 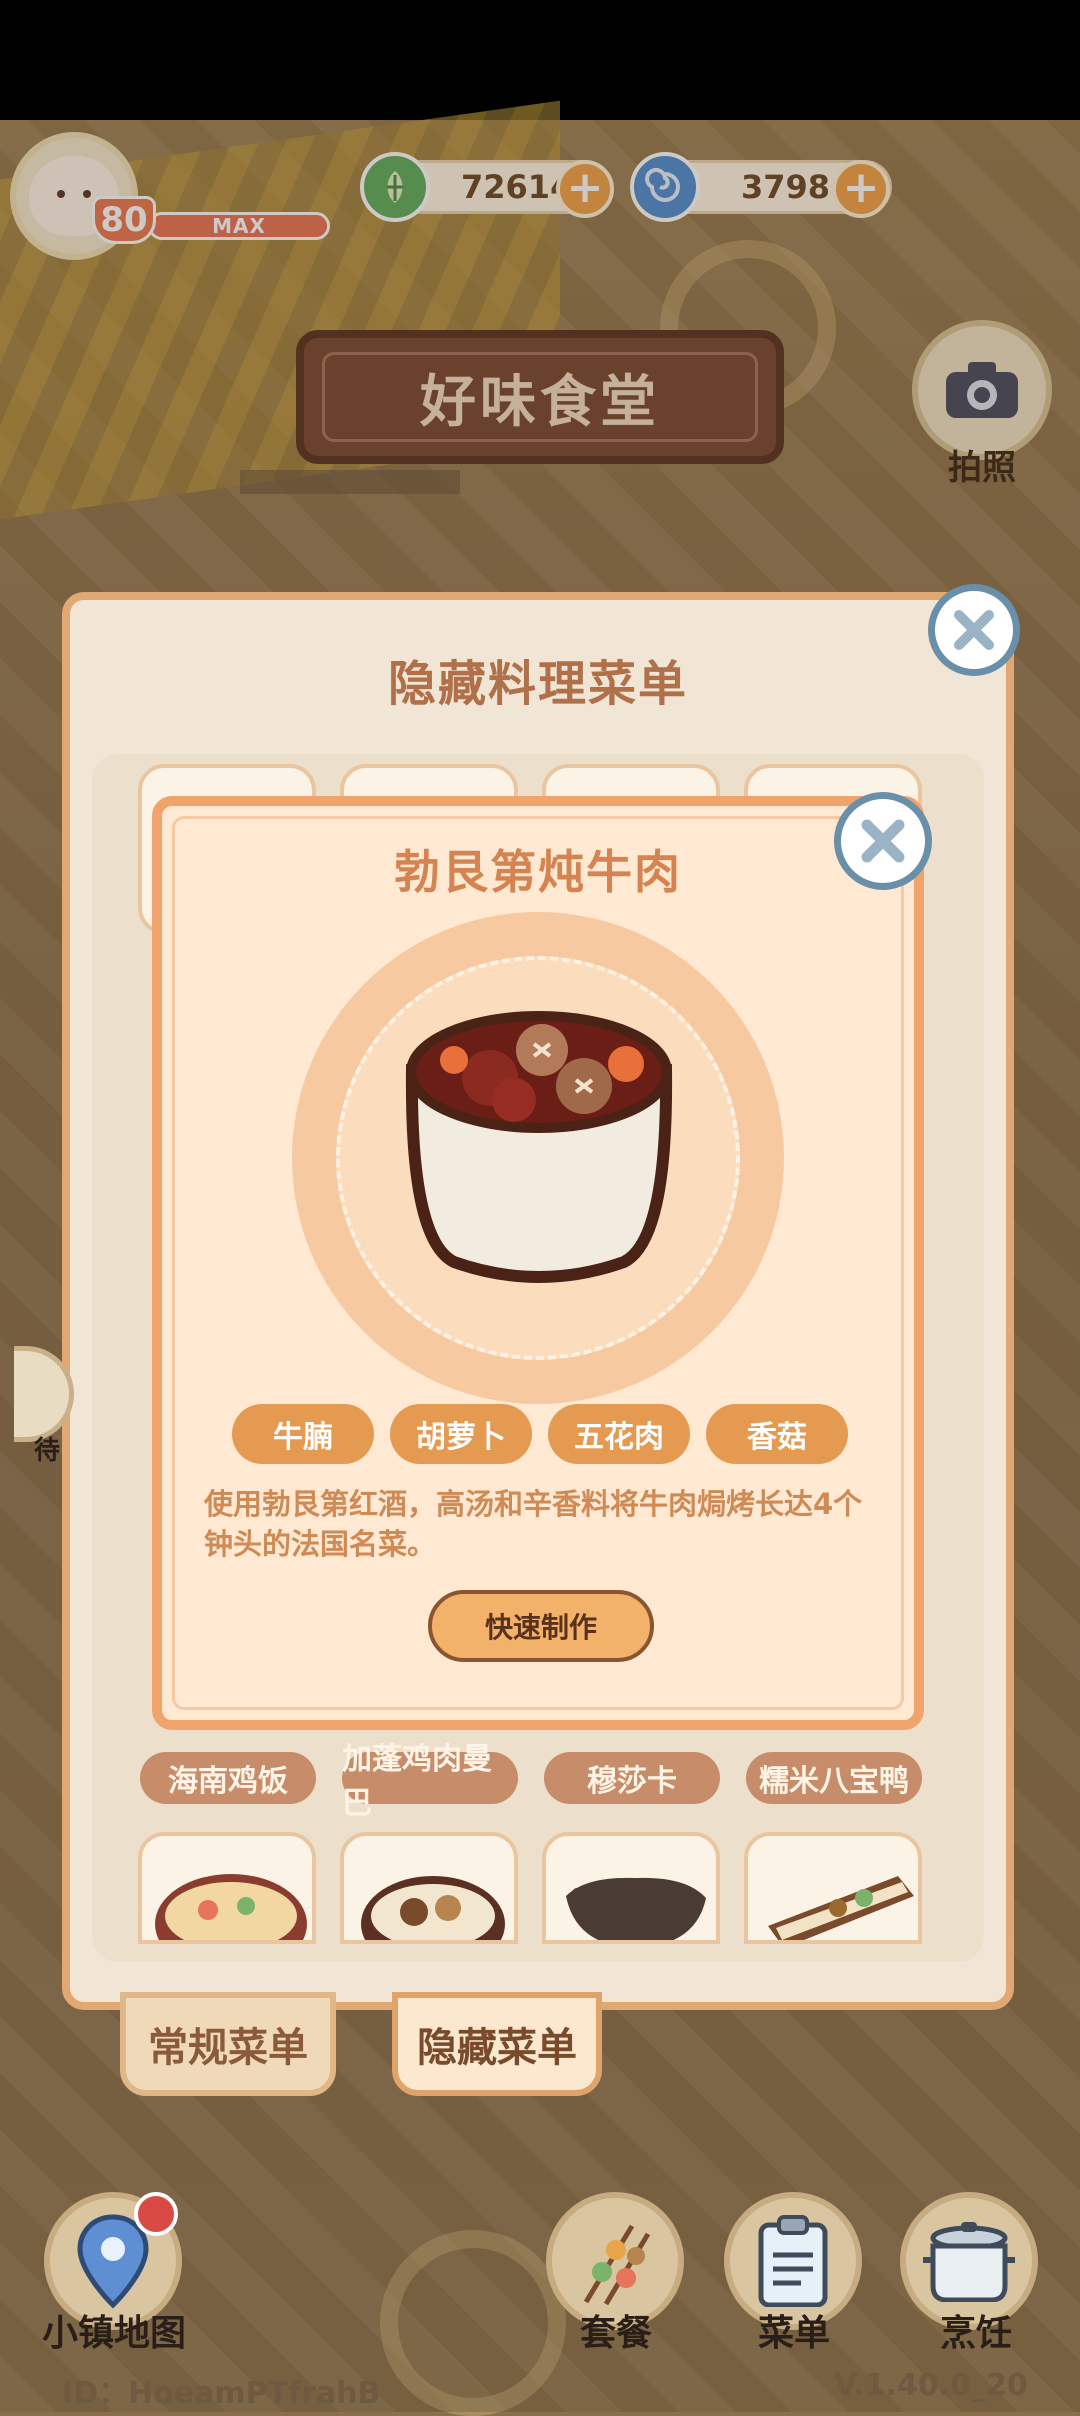 I want to click on status-bar, so click(x=540, y=60).